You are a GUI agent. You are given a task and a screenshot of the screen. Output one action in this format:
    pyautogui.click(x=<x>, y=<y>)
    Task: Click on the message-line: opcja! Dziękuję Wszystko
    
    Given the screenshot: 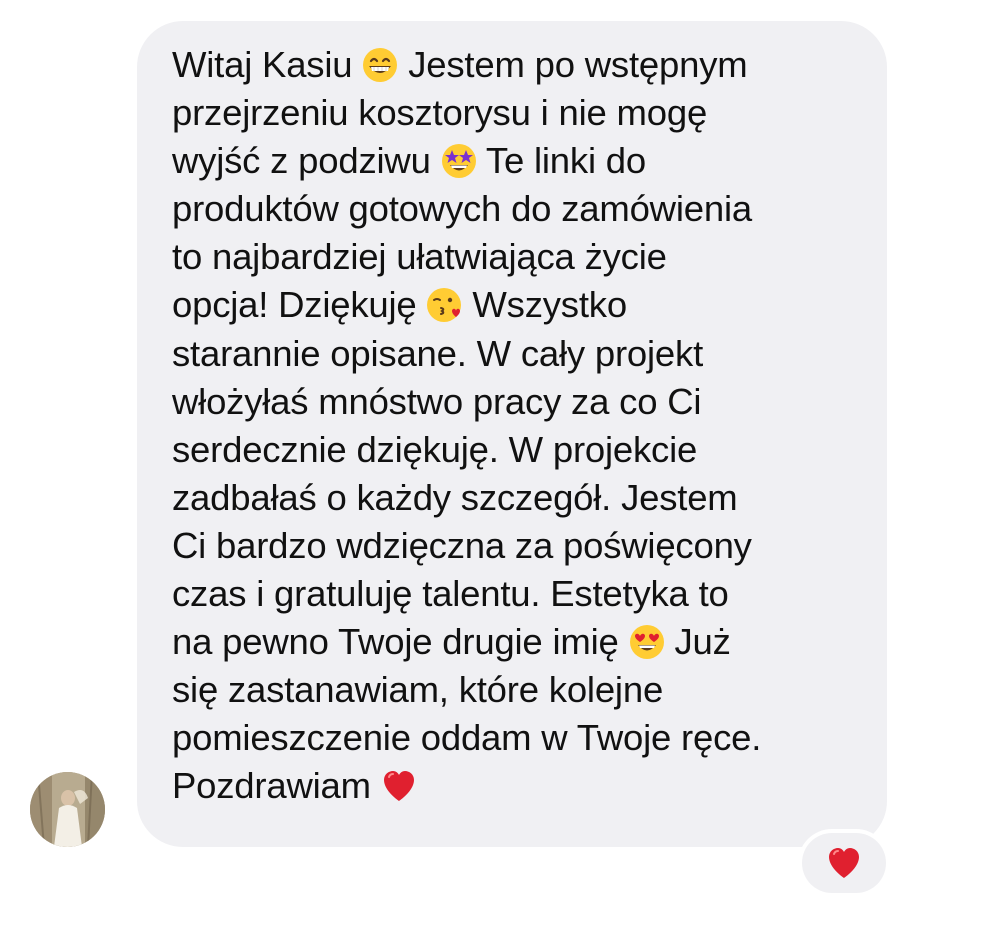 What is the action you would take?
    pyautogui.click(x=514, y=305)
    